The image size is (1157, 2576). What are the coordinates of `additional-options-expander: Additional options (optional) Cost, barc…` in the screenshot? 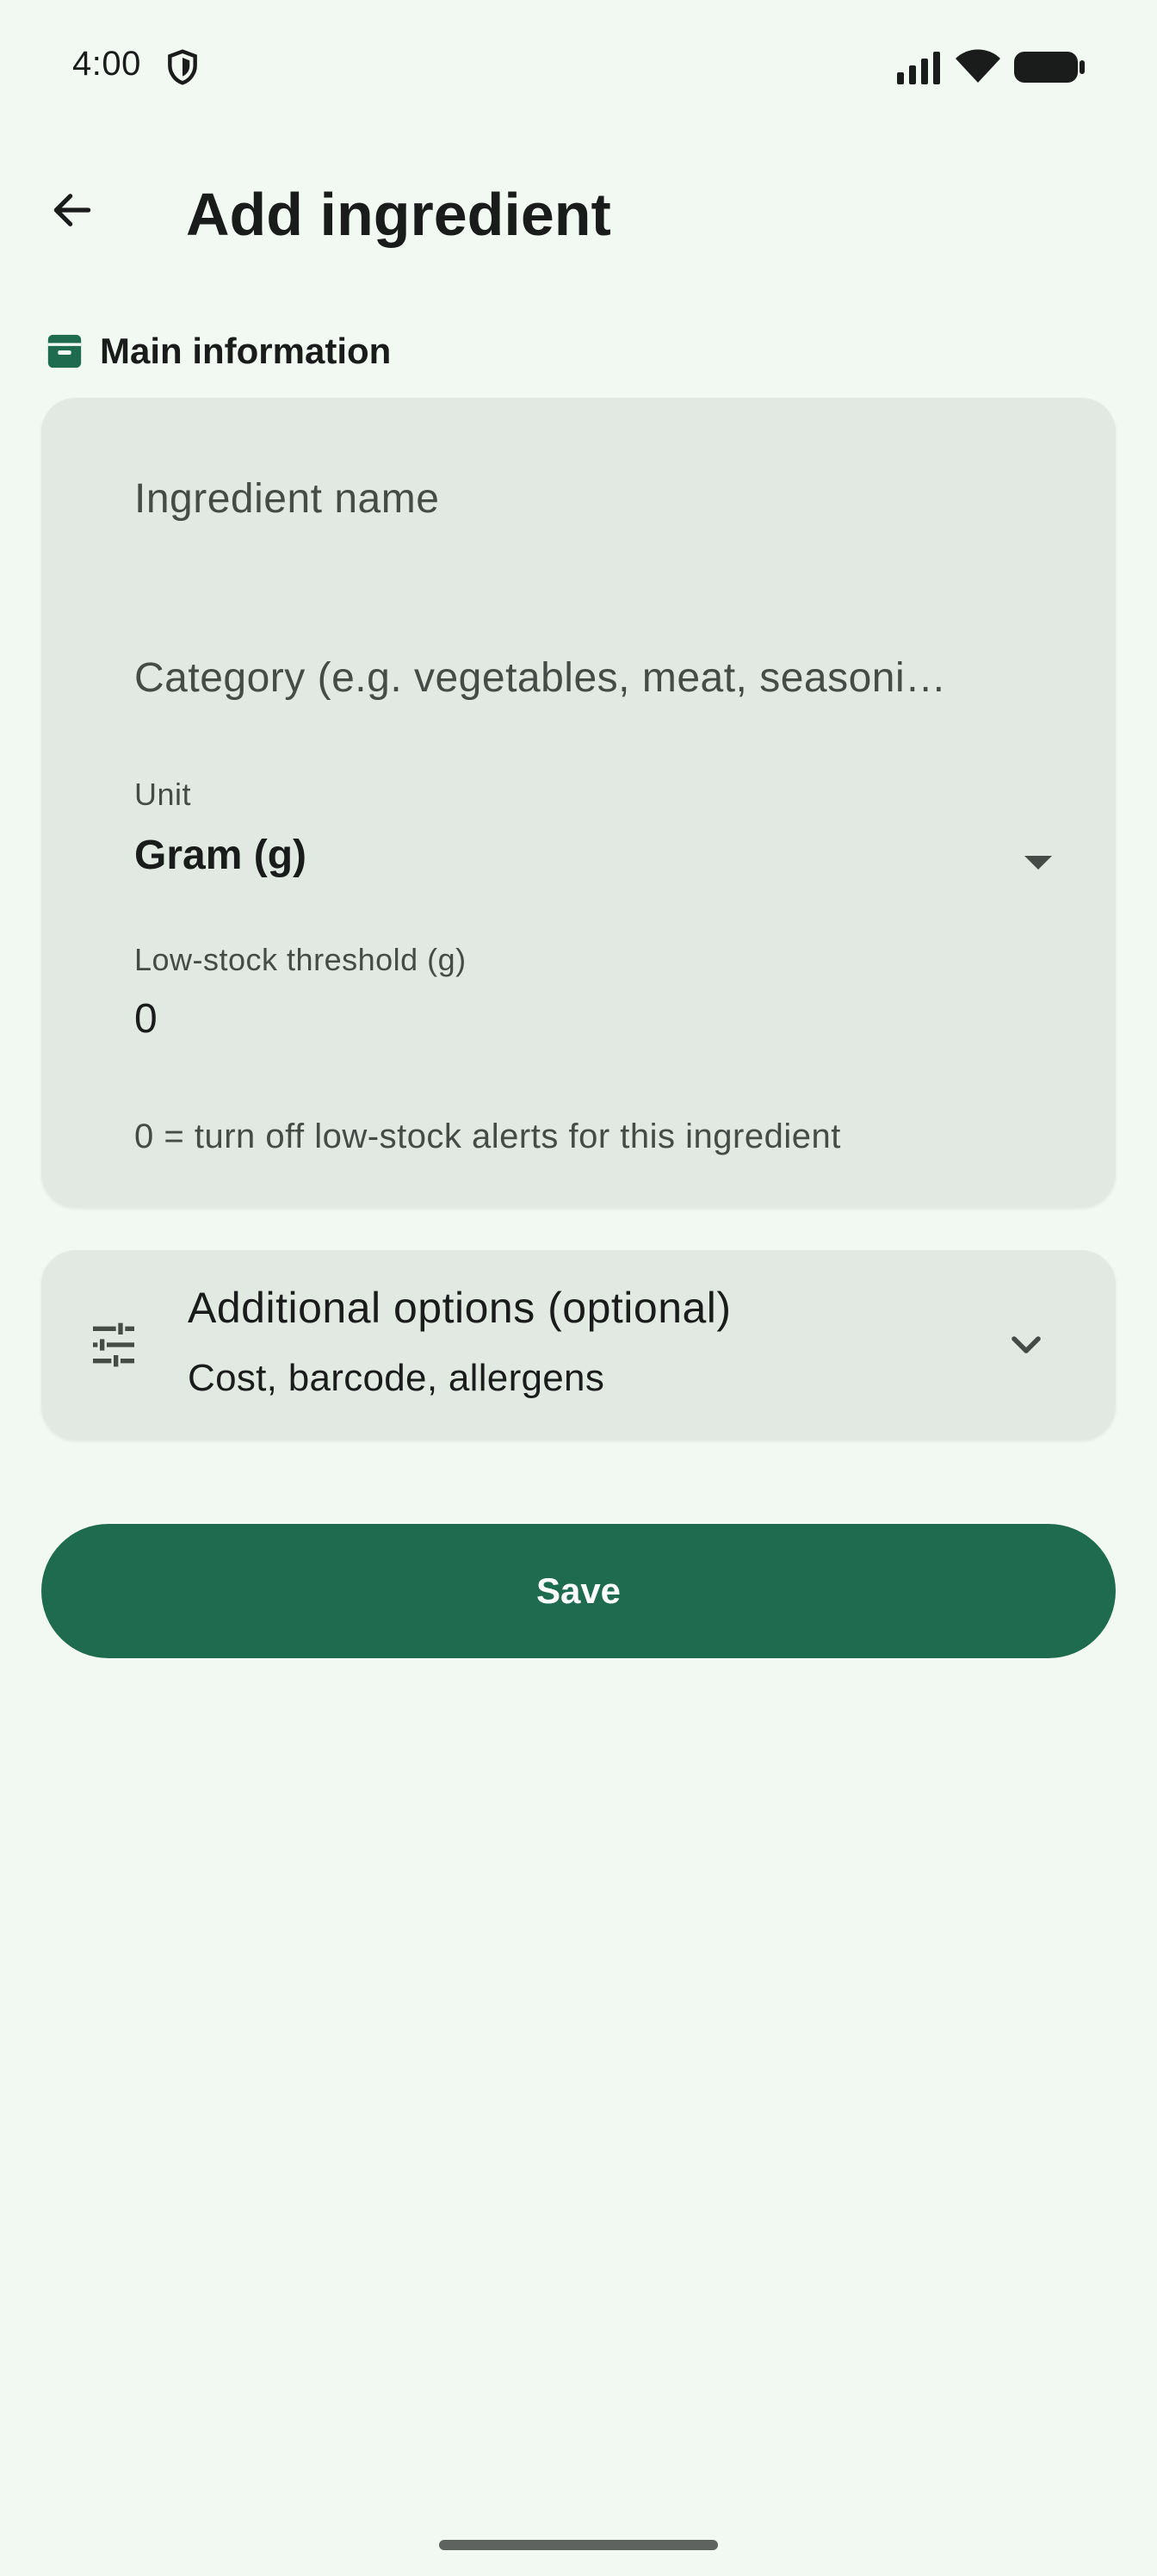 It's located at (579, 1345).